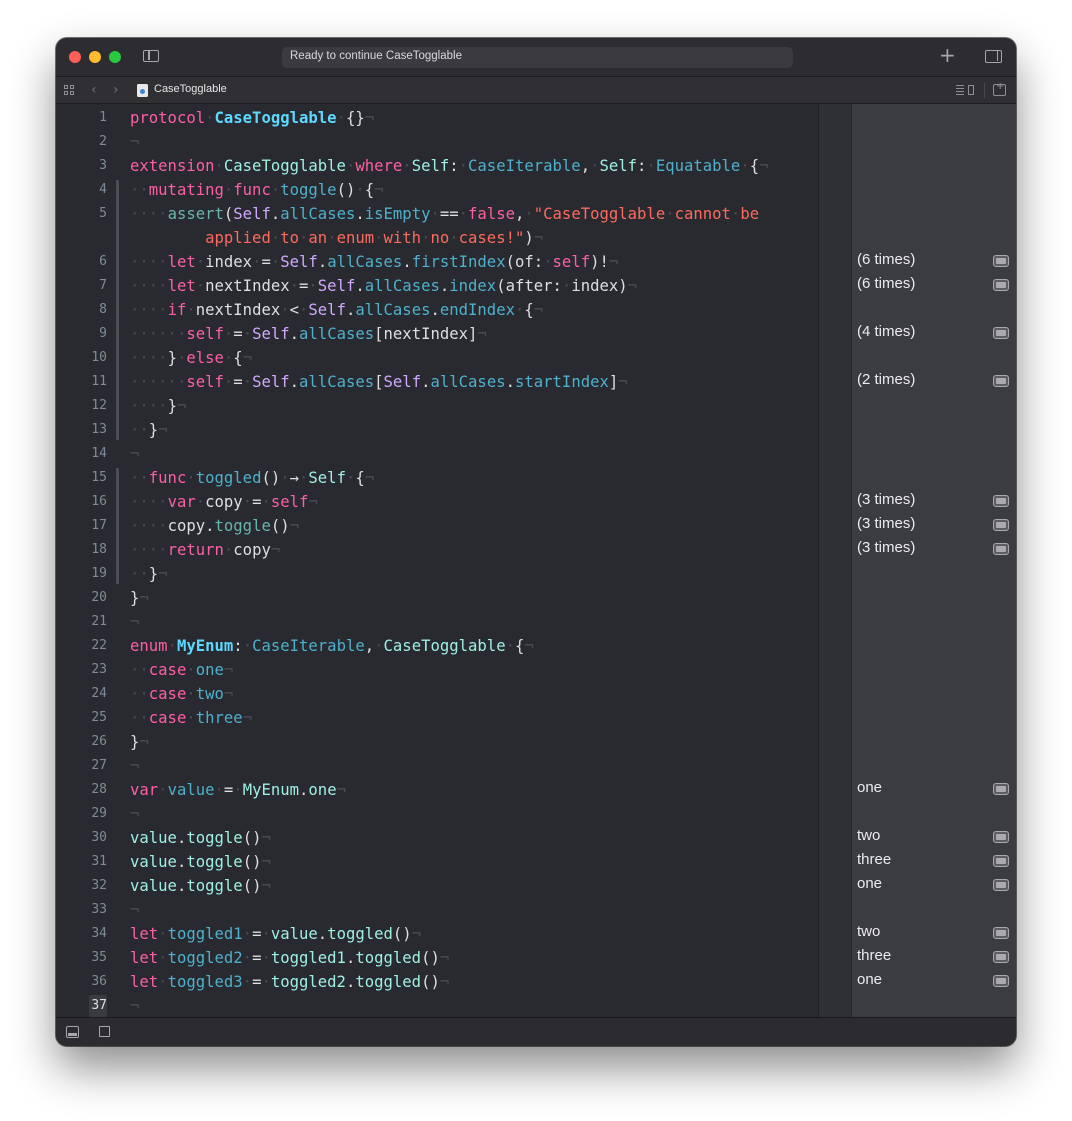 The height and width of the screenshot is (1121, 1072). I want to click on code-text: let·toggled3·=·toggled2.toggled()¬, so click(289, 982).